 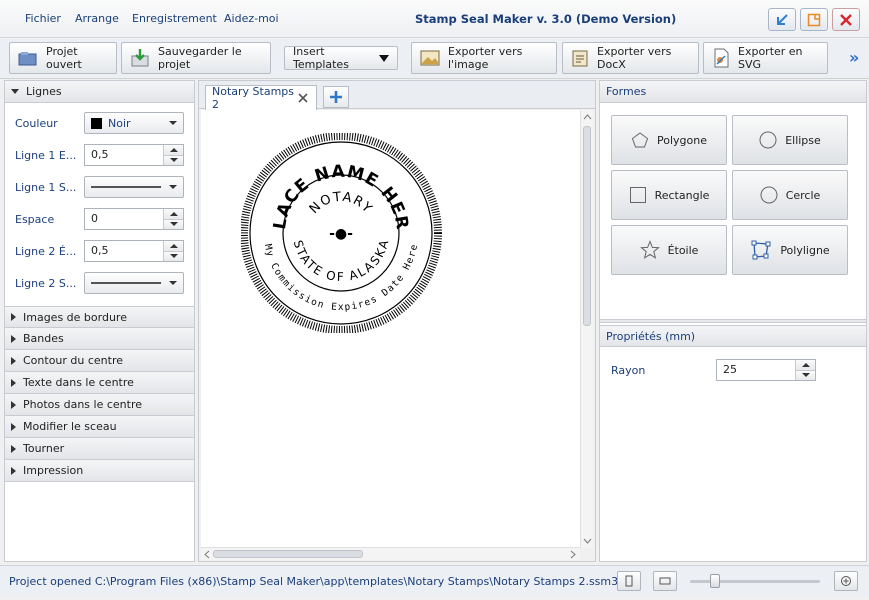 What do you see at coordinates (546, 19) in the screenshot?
I see `app-title: Stamp Seal Maker v. 3.0 (Demo Version)` at bounding box center [546, 19].